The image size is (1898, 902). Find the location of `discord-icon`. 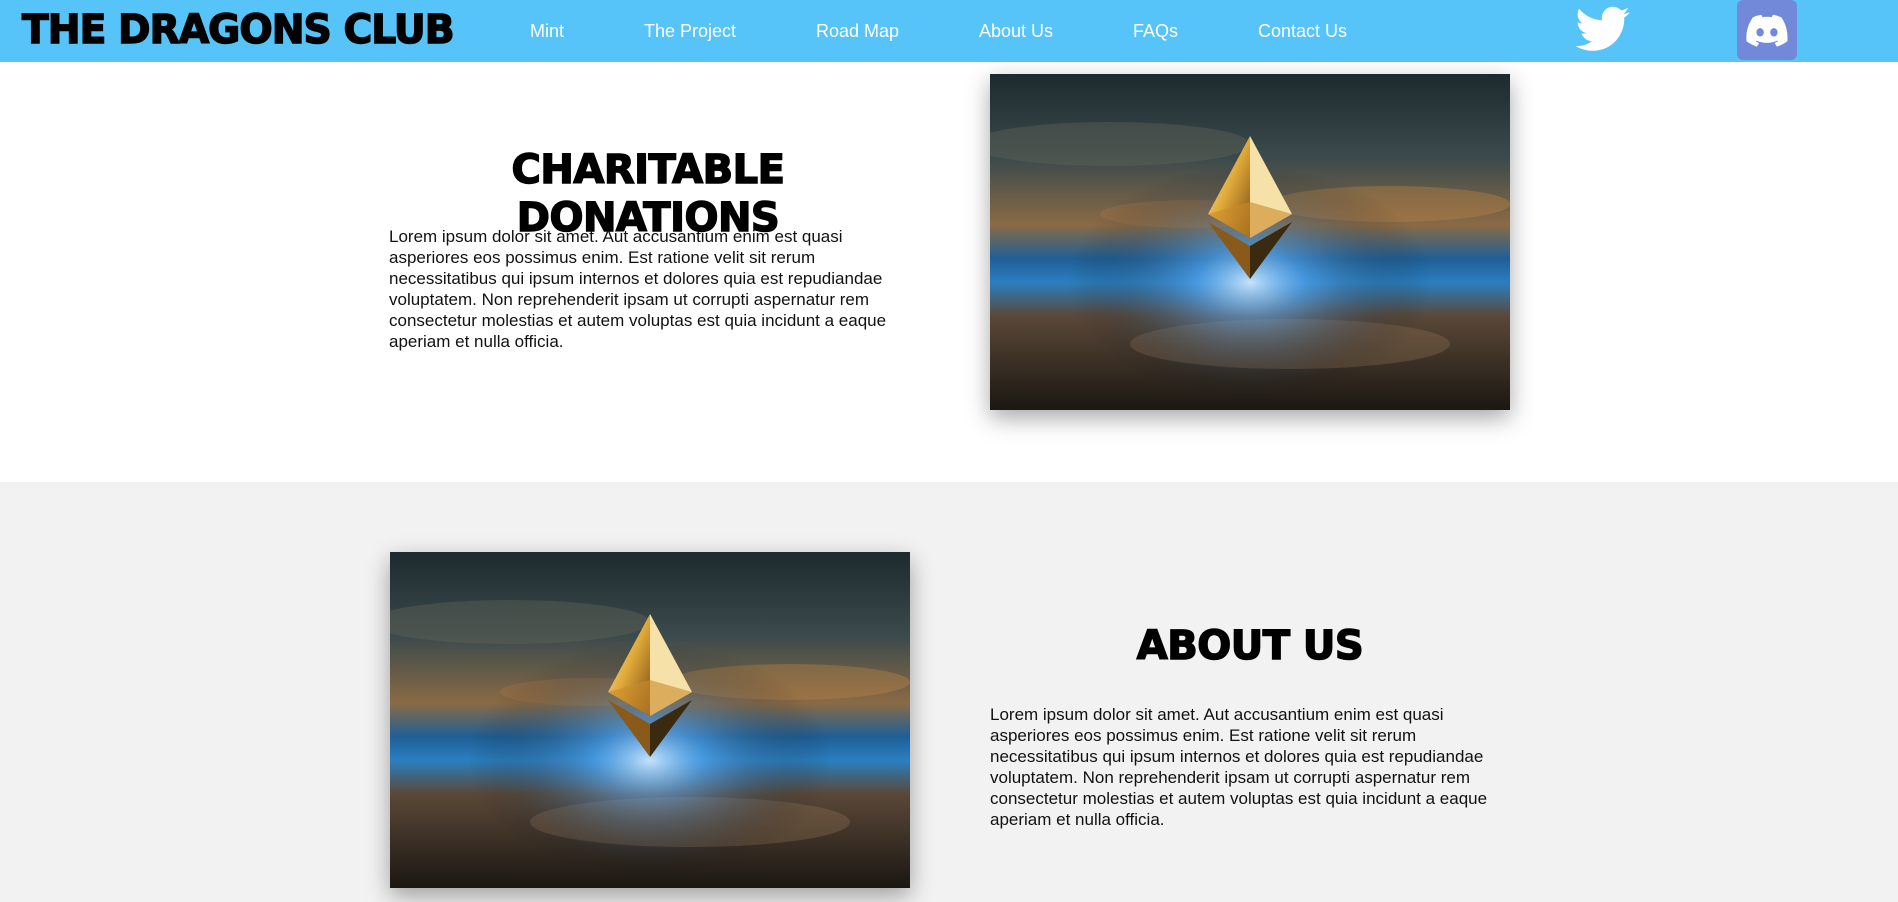

discord-icon is located at coordinates (1767, 30).